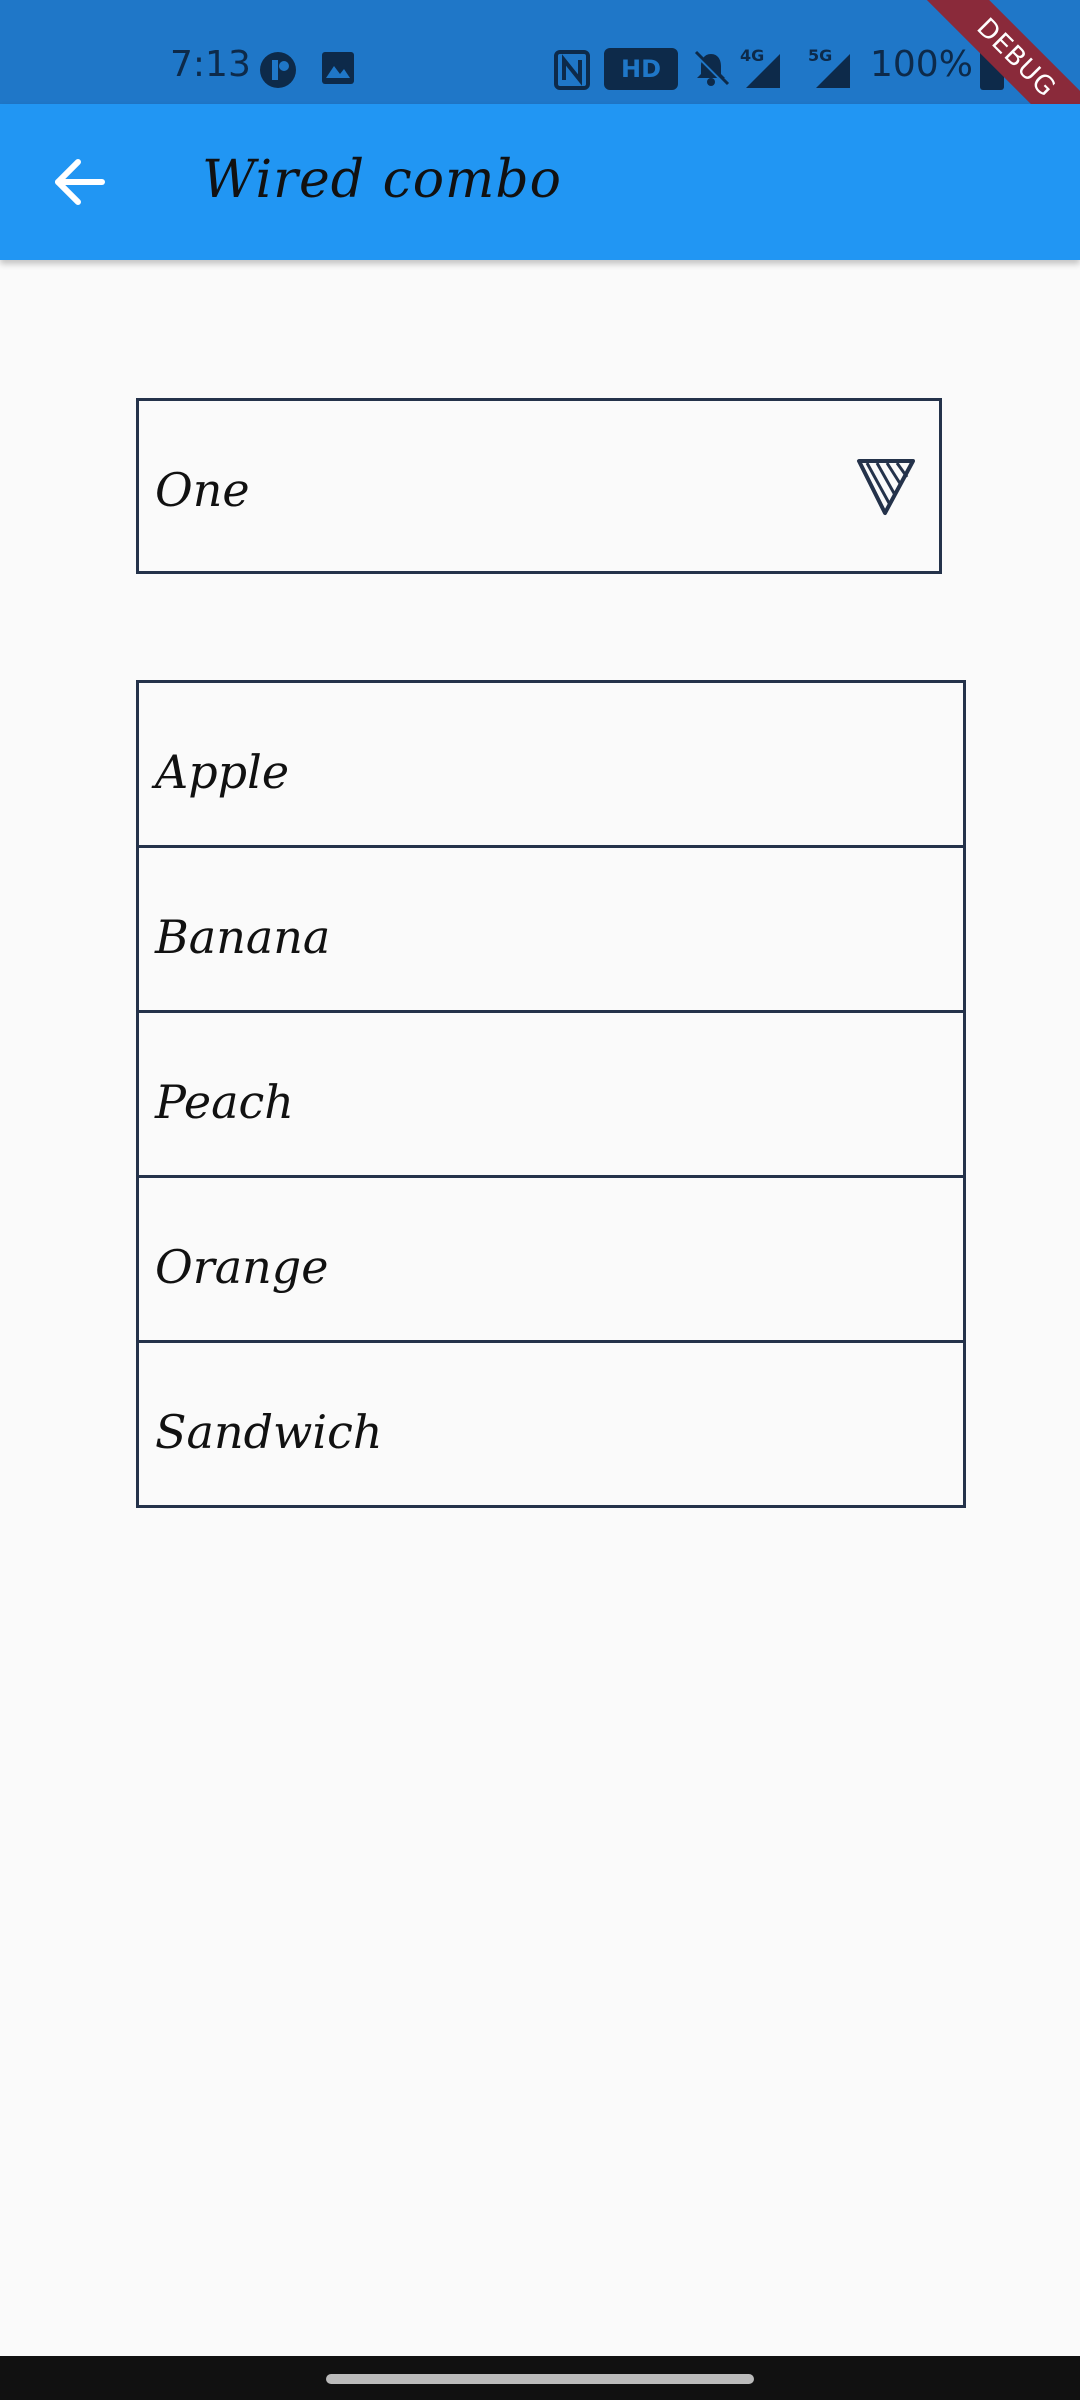 This screenshot has width=1080, height=2400. I want to click on list-item-orange: Orange, so click(551, 1259).